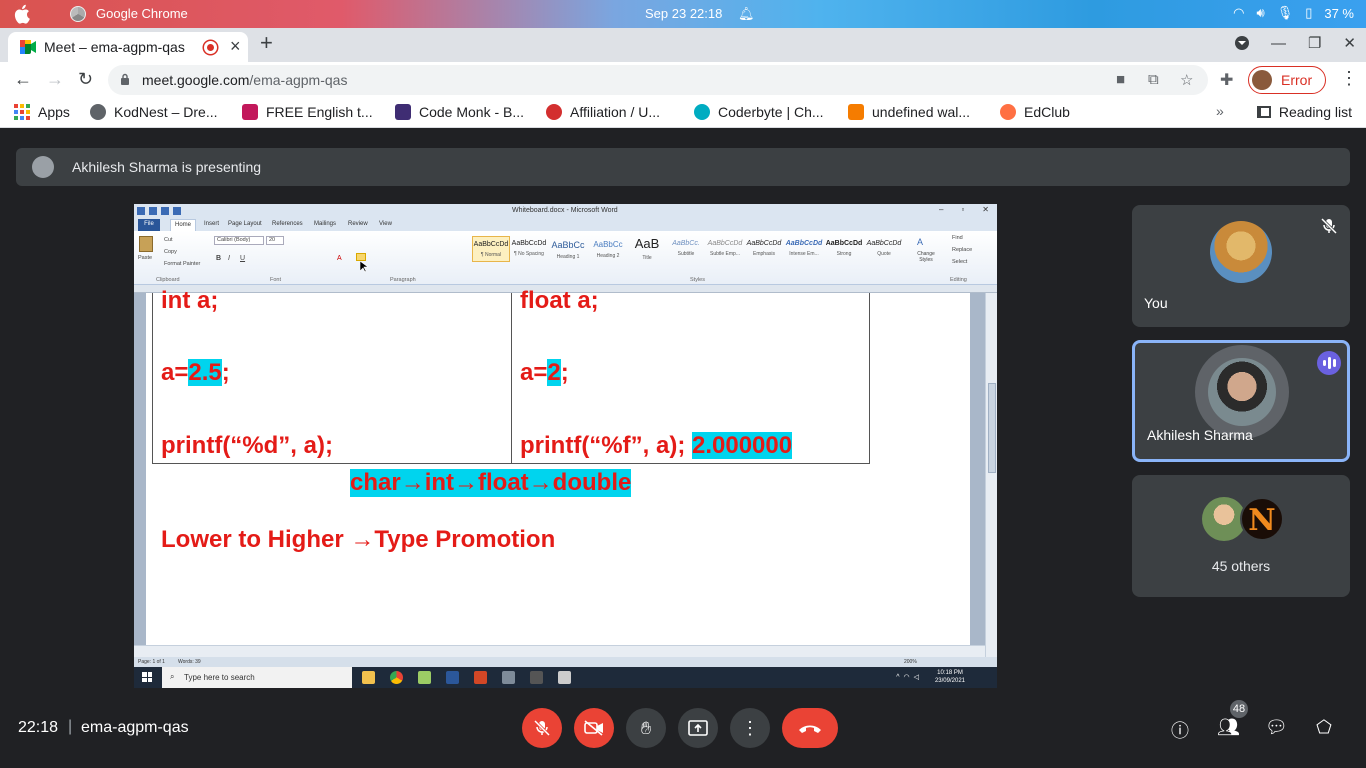 The height and width of the screenshot is (768, 1366). Describe the element at coordinates (542, 728) in the screenshot. I see `mic-toggle-button` at that location.